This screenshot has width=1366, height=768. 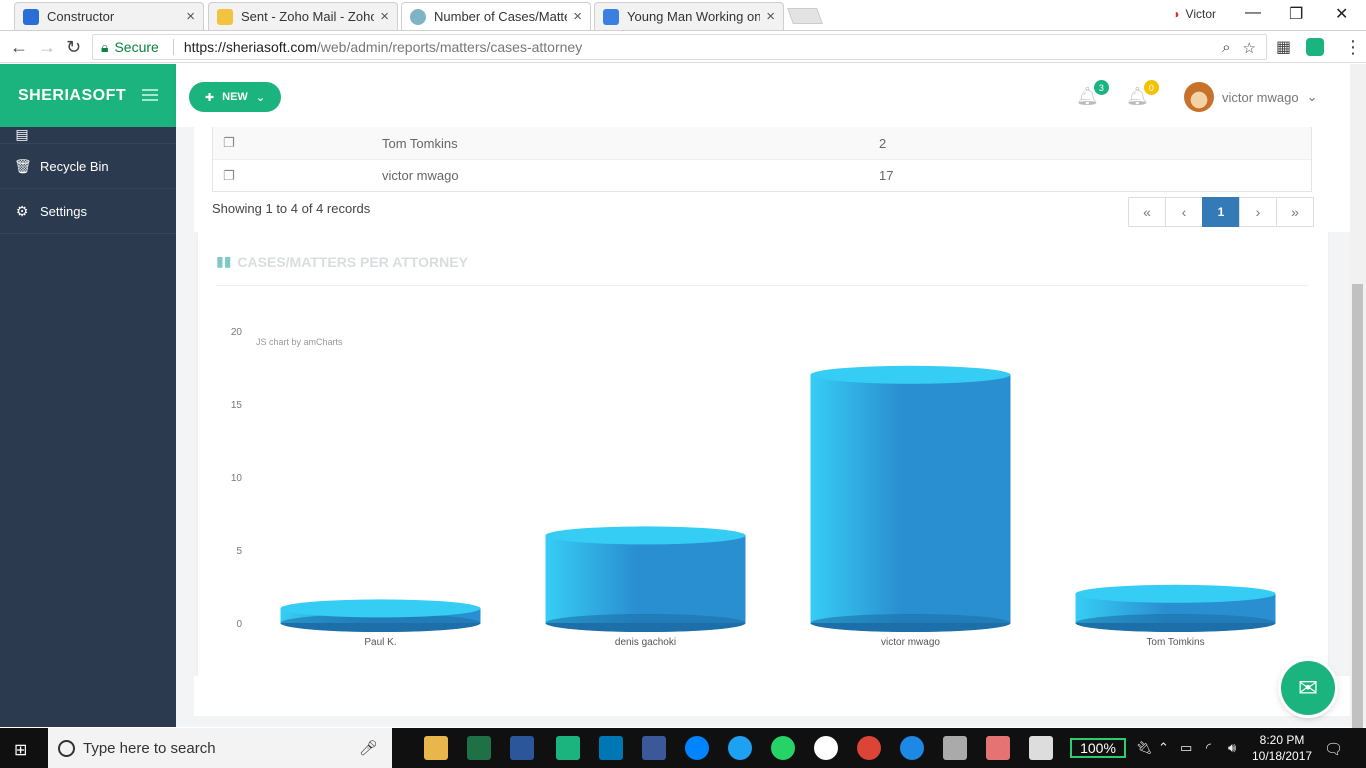 I want to click on gear-icon: ⚙, so click(x=22, y=210).